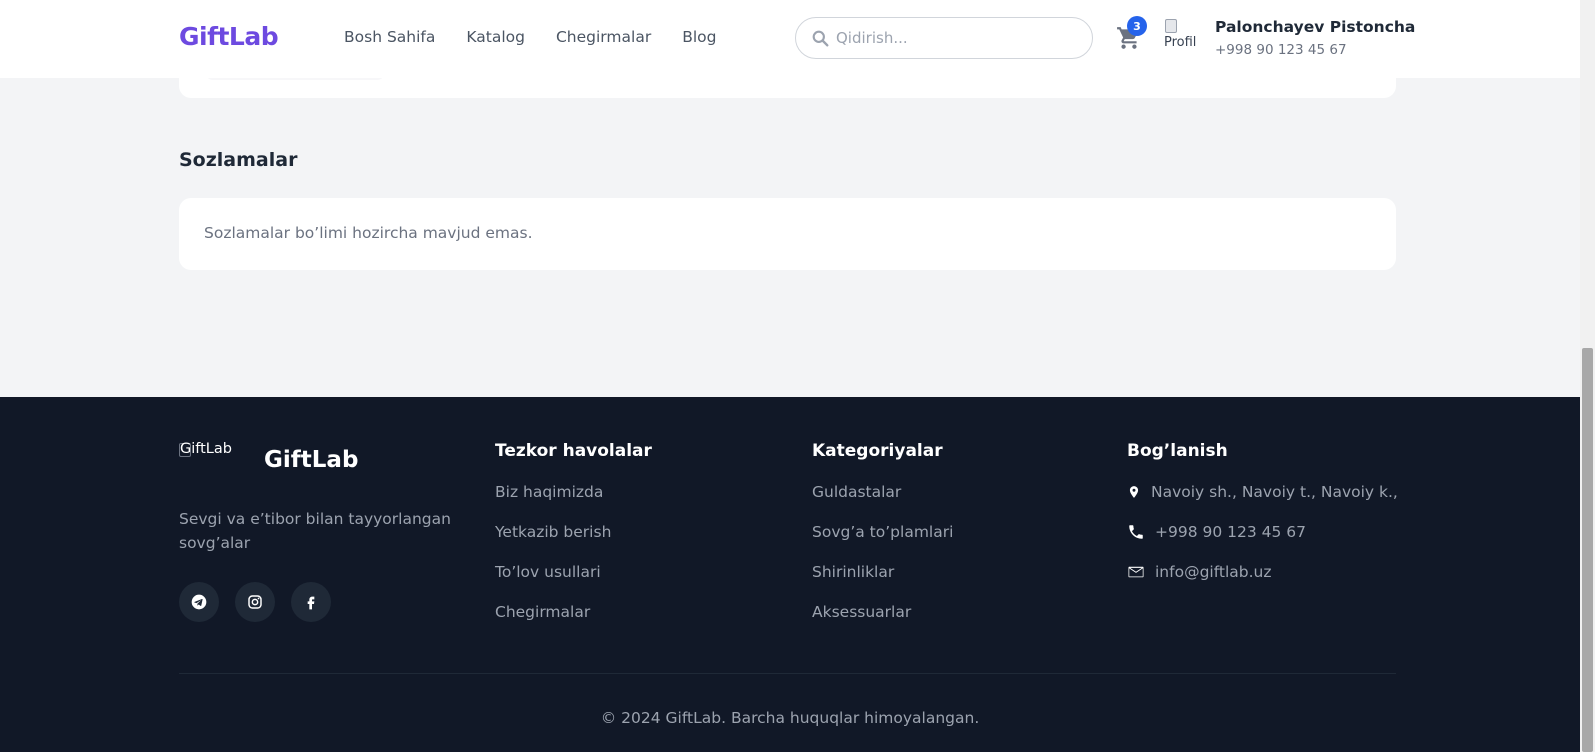 The width and height of the screenshot is (1595, 752). Describe the element at coordinates (1213, 572) in the screenshot. I see `contact-email-text: info@giftlab.uz` at that location.